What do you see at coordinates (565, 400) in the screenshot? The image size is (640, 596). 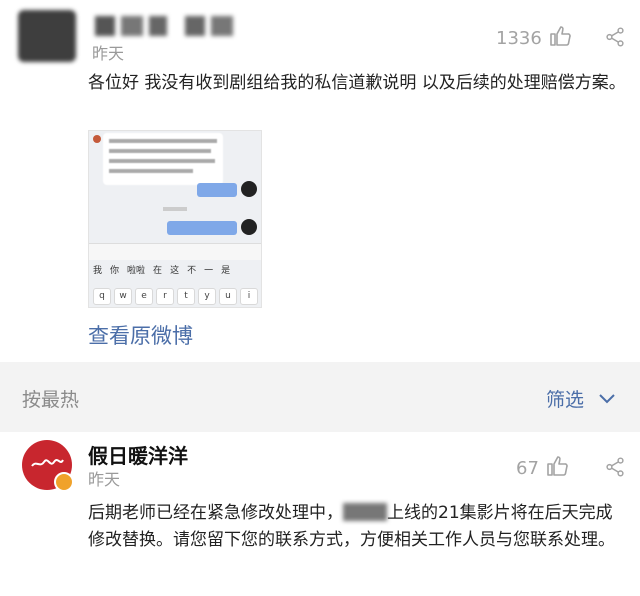 I see `filter-label: 筛选` at bounding box center [565, 400].